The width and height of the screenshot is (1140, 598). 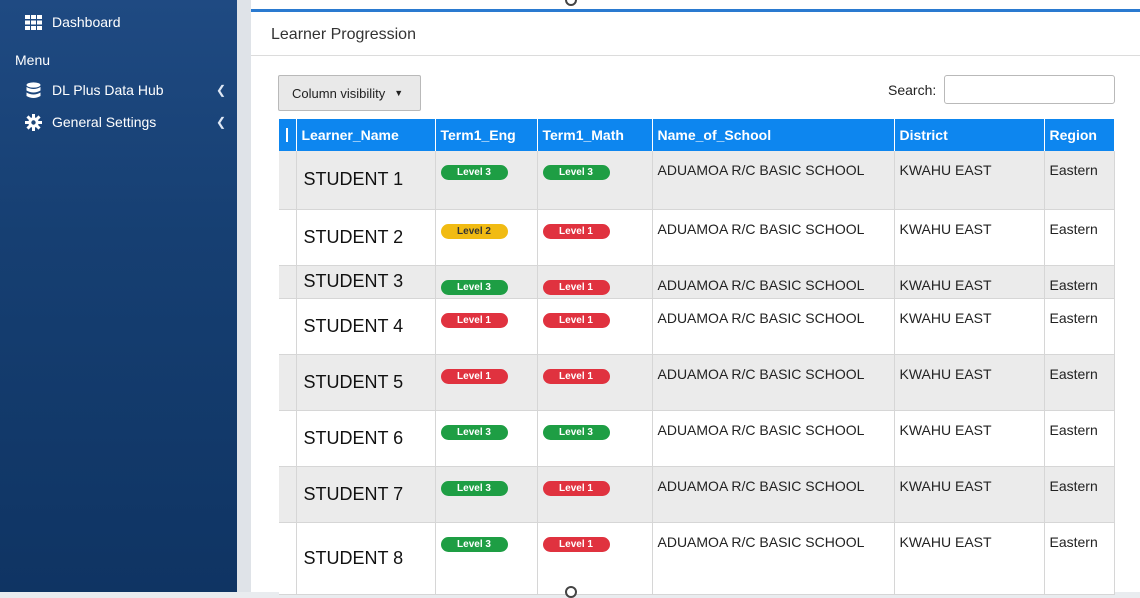 I want to click on sidebar-item-label: General Settings, so click(x=104, y=122).